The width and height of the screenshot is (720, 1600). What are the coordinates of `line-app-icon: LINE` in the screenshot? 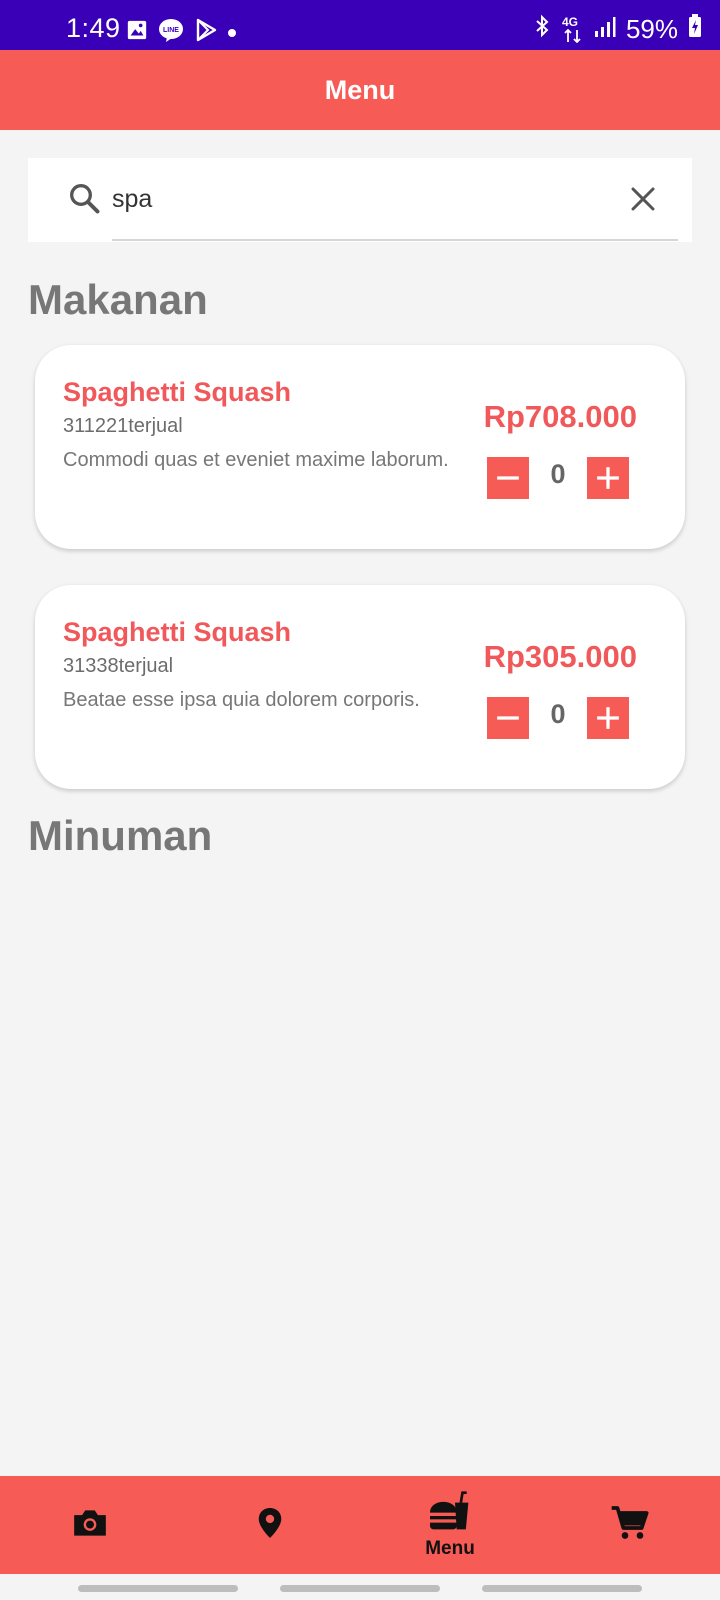 It's located at (171, 32).